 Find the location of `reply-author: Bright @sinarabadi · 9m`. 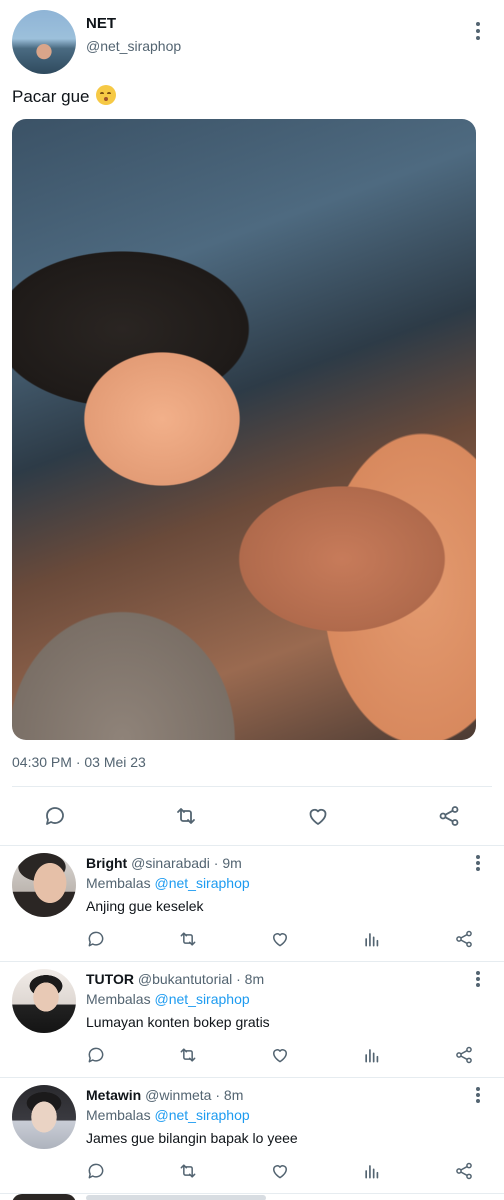

reply-author: Bright @sinarabadi · 9m is located at coordinates (164, 863).